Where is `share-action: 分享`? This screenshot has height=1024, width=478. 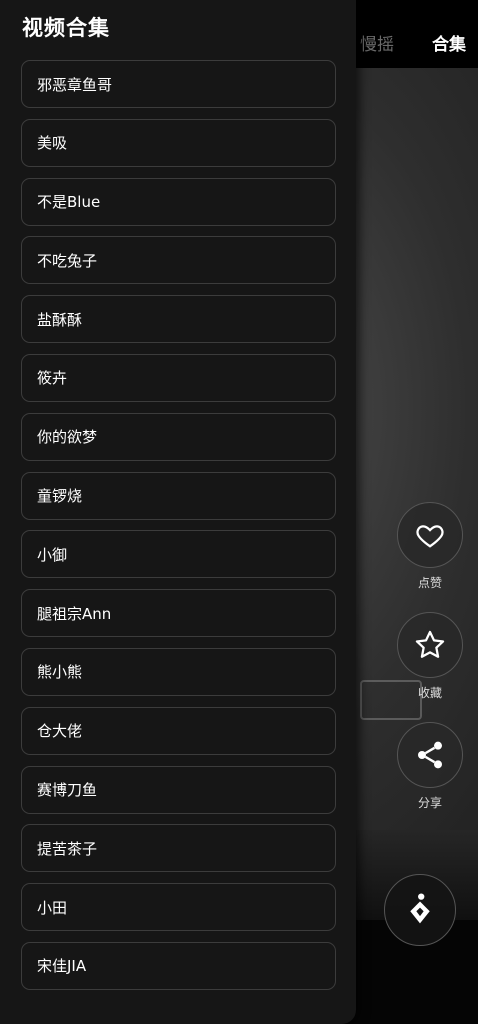
share-action: 分享 is located at coordinates (430, 766).